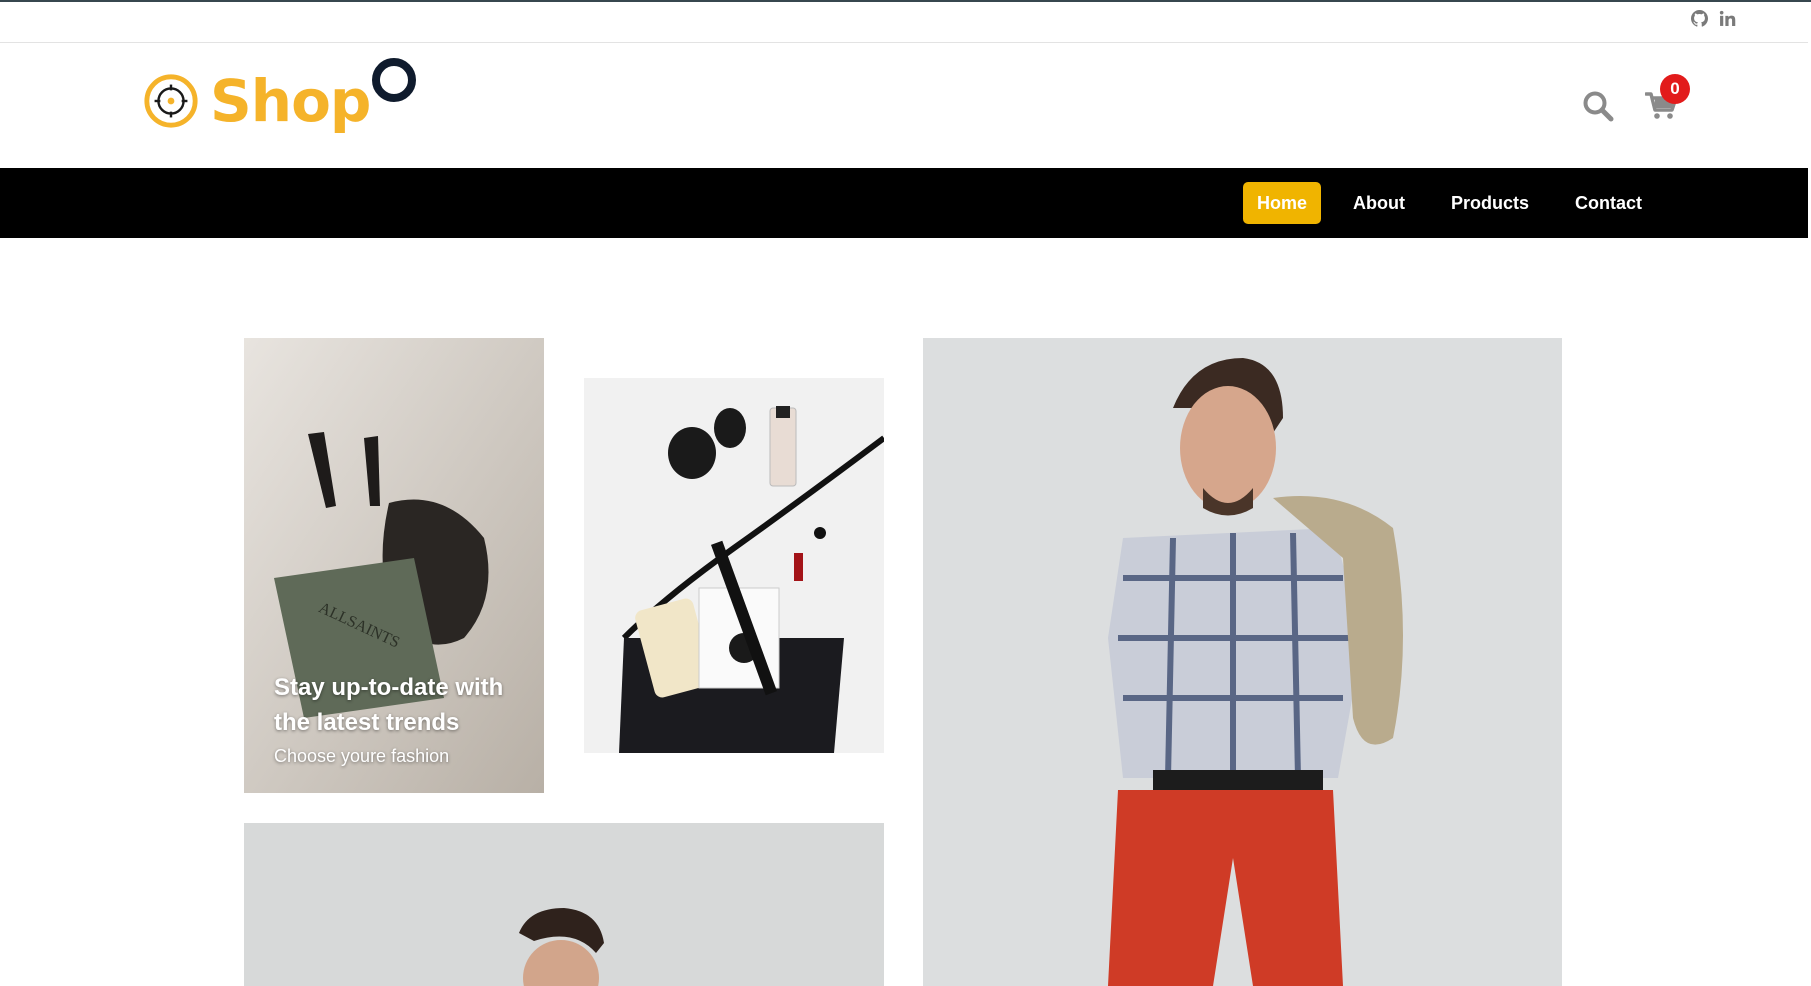 The height and width of the screenshot is (986, 1811). I want to click on linkedin-icon, so click(1727, 18).